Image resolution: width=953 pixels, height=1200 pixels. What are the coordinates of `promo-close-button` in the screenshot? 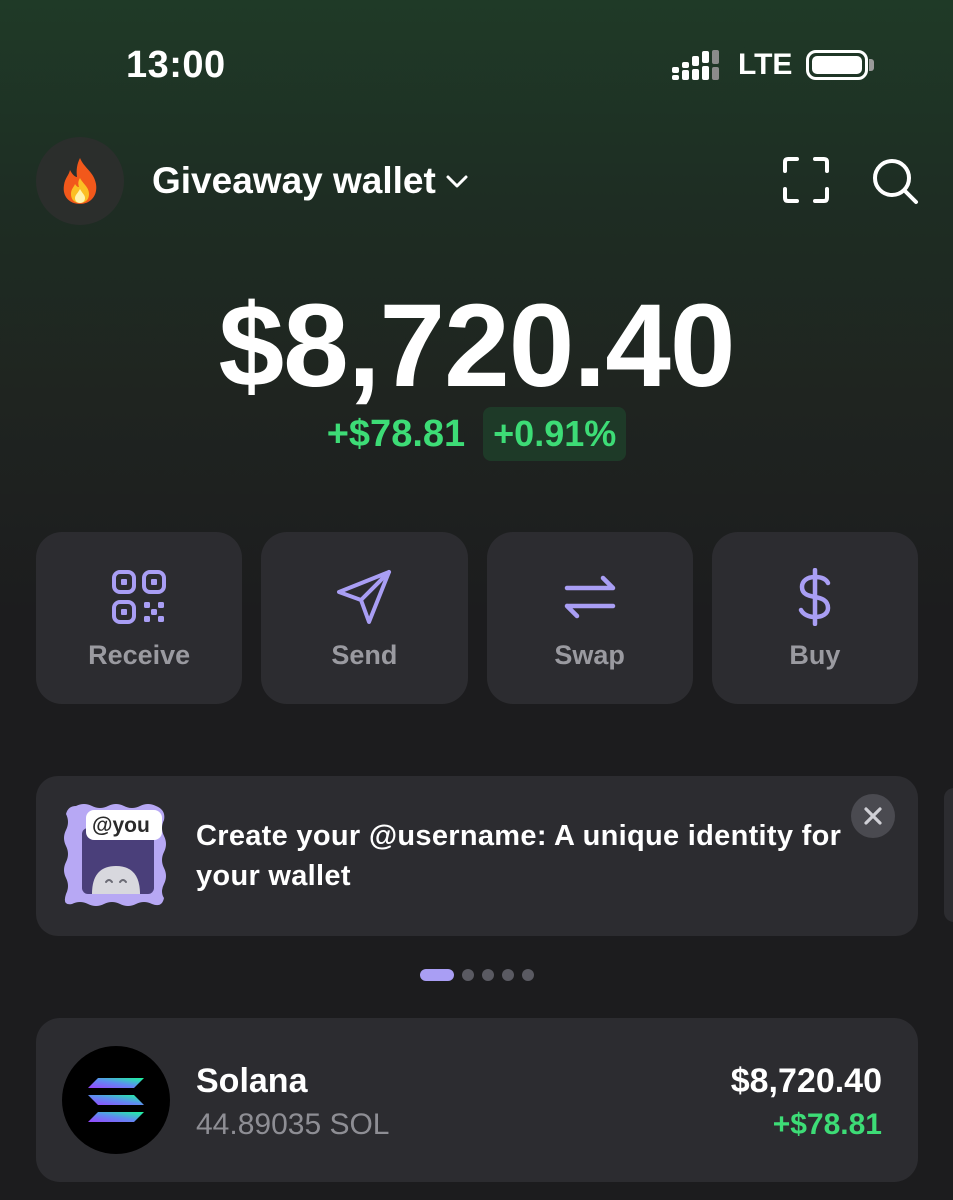 It's located at (873, 816).